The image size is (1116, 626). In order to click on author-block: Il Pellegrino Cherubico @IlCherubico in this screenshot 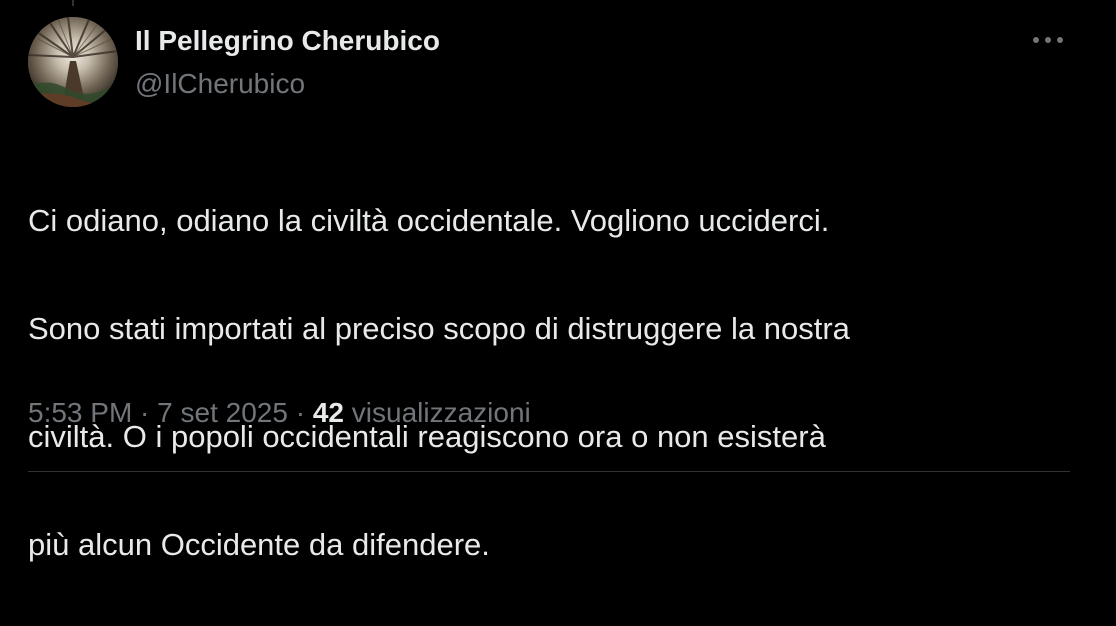, I will do `click(287, 63)`.